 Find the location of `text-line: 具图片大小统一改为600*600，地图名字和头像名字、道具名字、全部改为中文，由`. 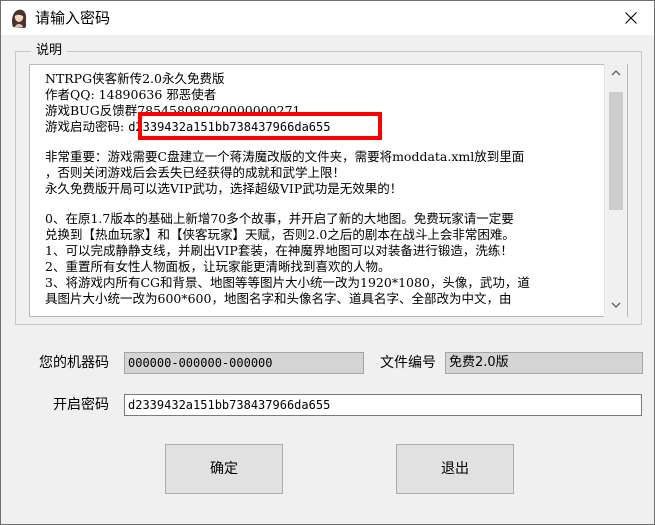

text-line: 具图片大小统一改为600*600，地图名字和头像名字、道具名字、全部改为中文，由 is located at coordinates (278, 298).